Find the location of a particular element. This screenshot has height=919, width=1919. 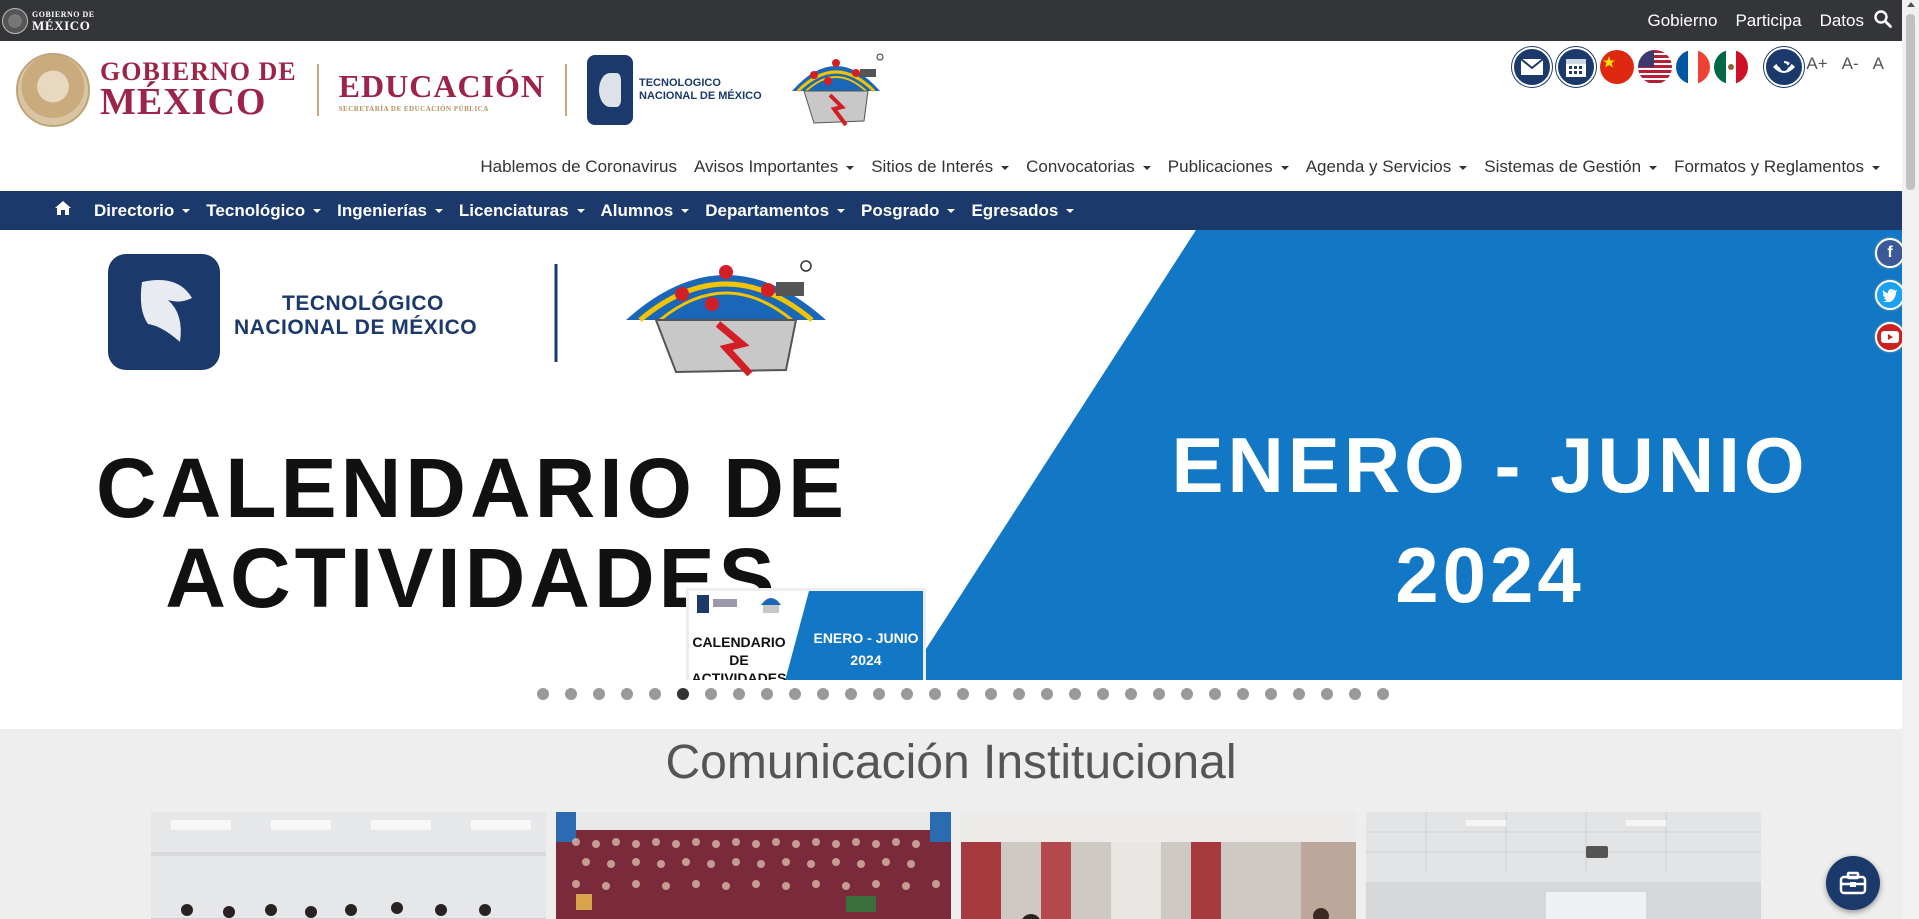

thumb-right-line2: 2024 is located at coordinates (866, 660).